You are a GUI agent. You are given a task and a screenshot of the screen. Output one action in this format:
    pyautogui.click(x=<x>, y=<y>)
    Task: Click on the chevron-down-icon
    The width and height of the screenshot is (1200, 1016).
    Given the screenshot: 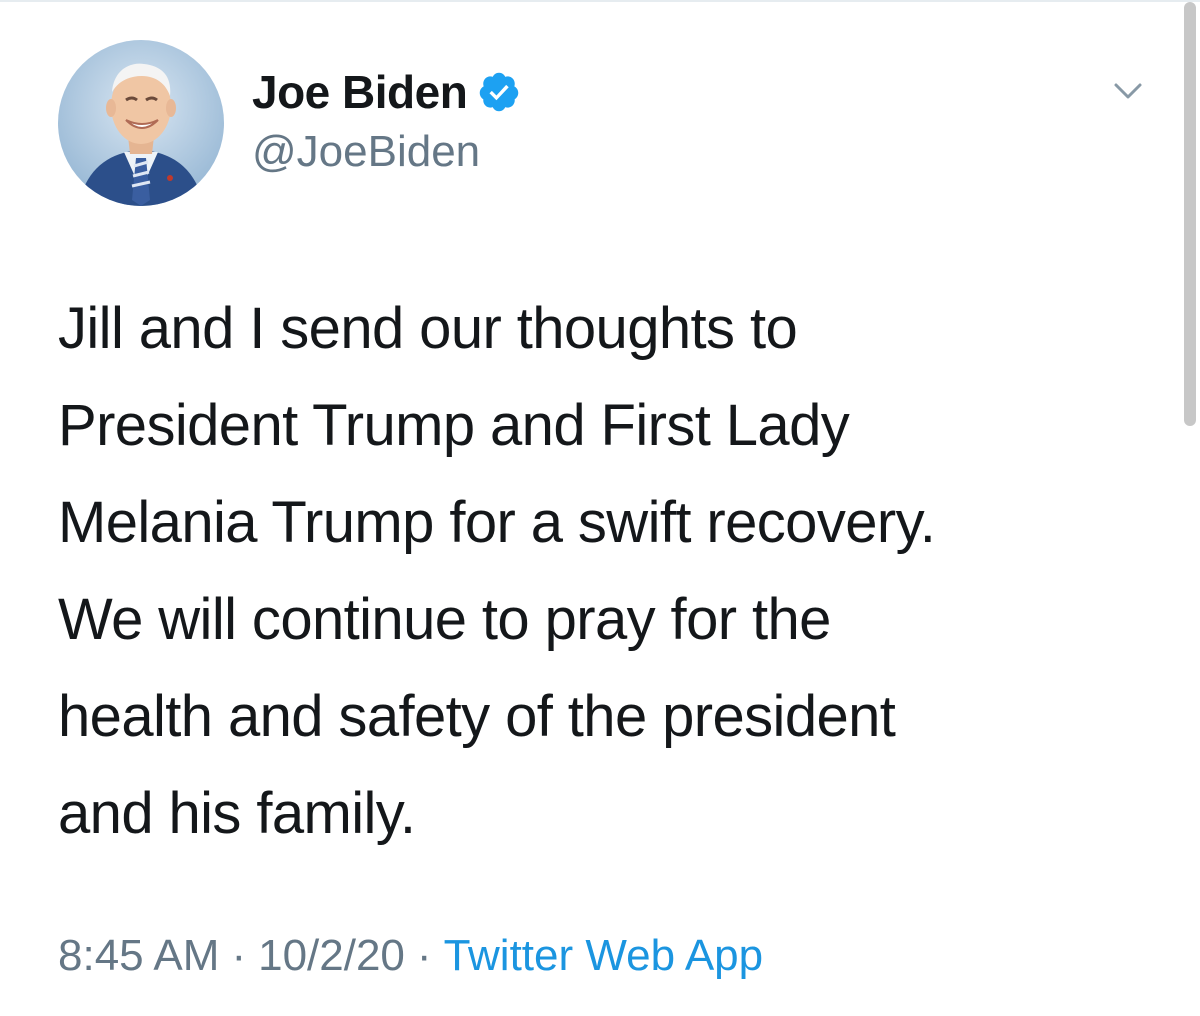 What is the action you would take?
    pyautogui.click(x=1128, y=91)
    